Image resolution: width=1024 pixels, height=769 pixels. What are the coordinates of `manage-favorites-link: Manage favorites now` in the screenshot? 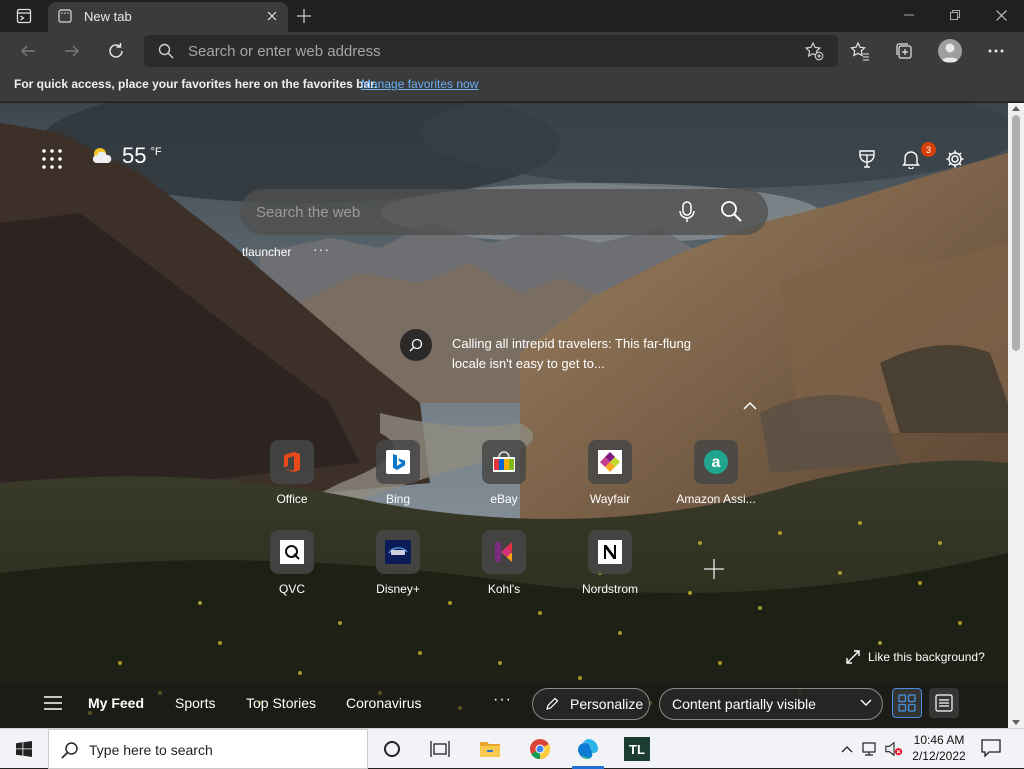 It's located at (419, 84).